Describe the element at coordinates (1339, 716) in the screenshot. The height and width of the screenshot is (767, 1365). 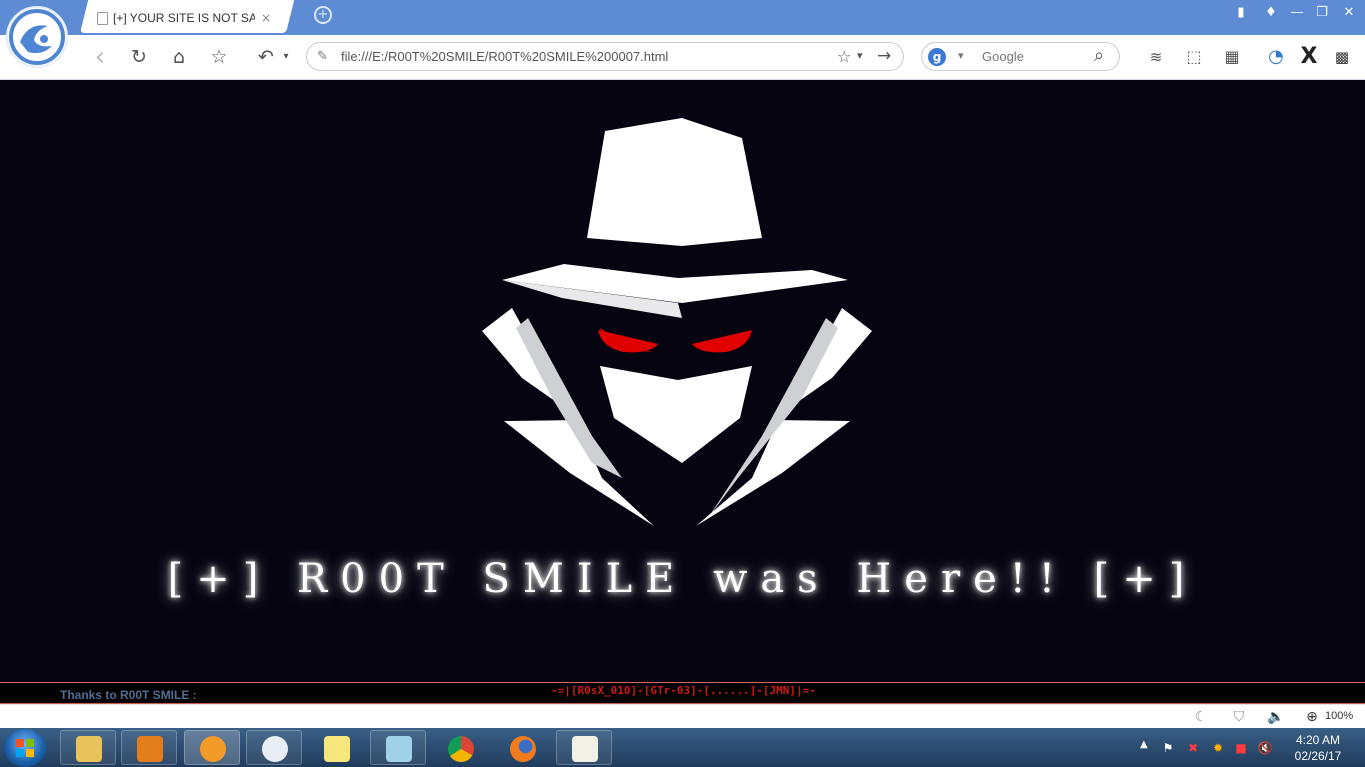
I see `zoom-level: 100%` at that location.